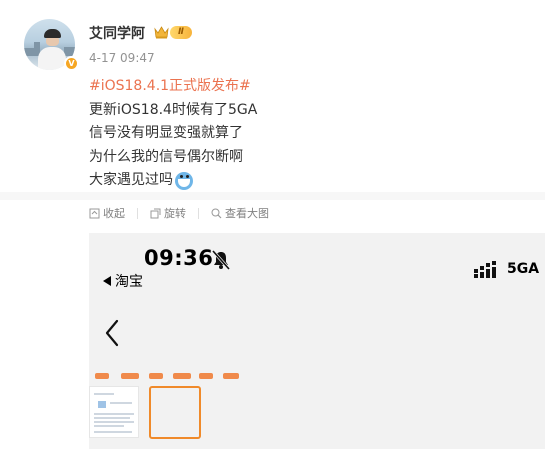 The width and height of the screenshot is (545, 449). Describe the element at coordinates (181, 32) in the screenshot. I see `level-badge: Ⅱ` at that location.